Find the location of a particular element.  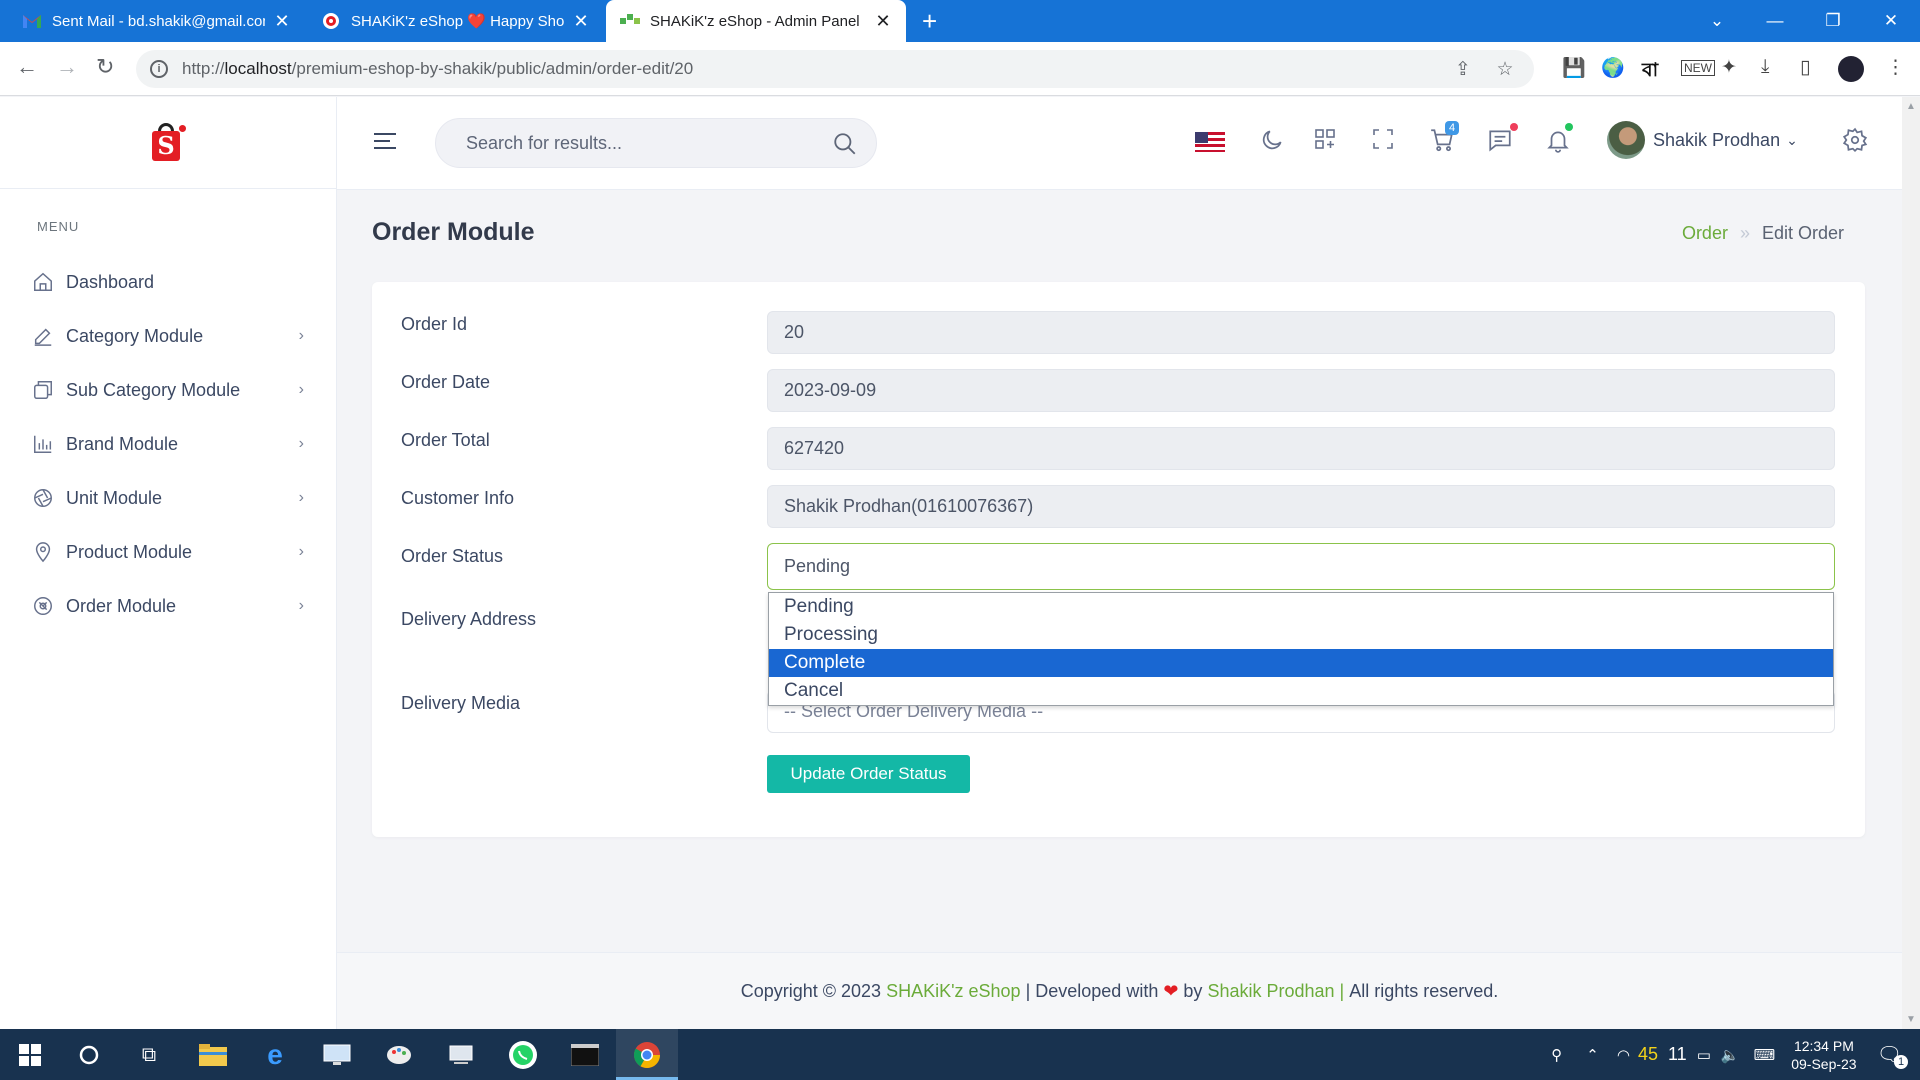

tab-gmail: Sent Mail - bd.shakik@gmail.com ✕ is located at coordinates (156, 21).